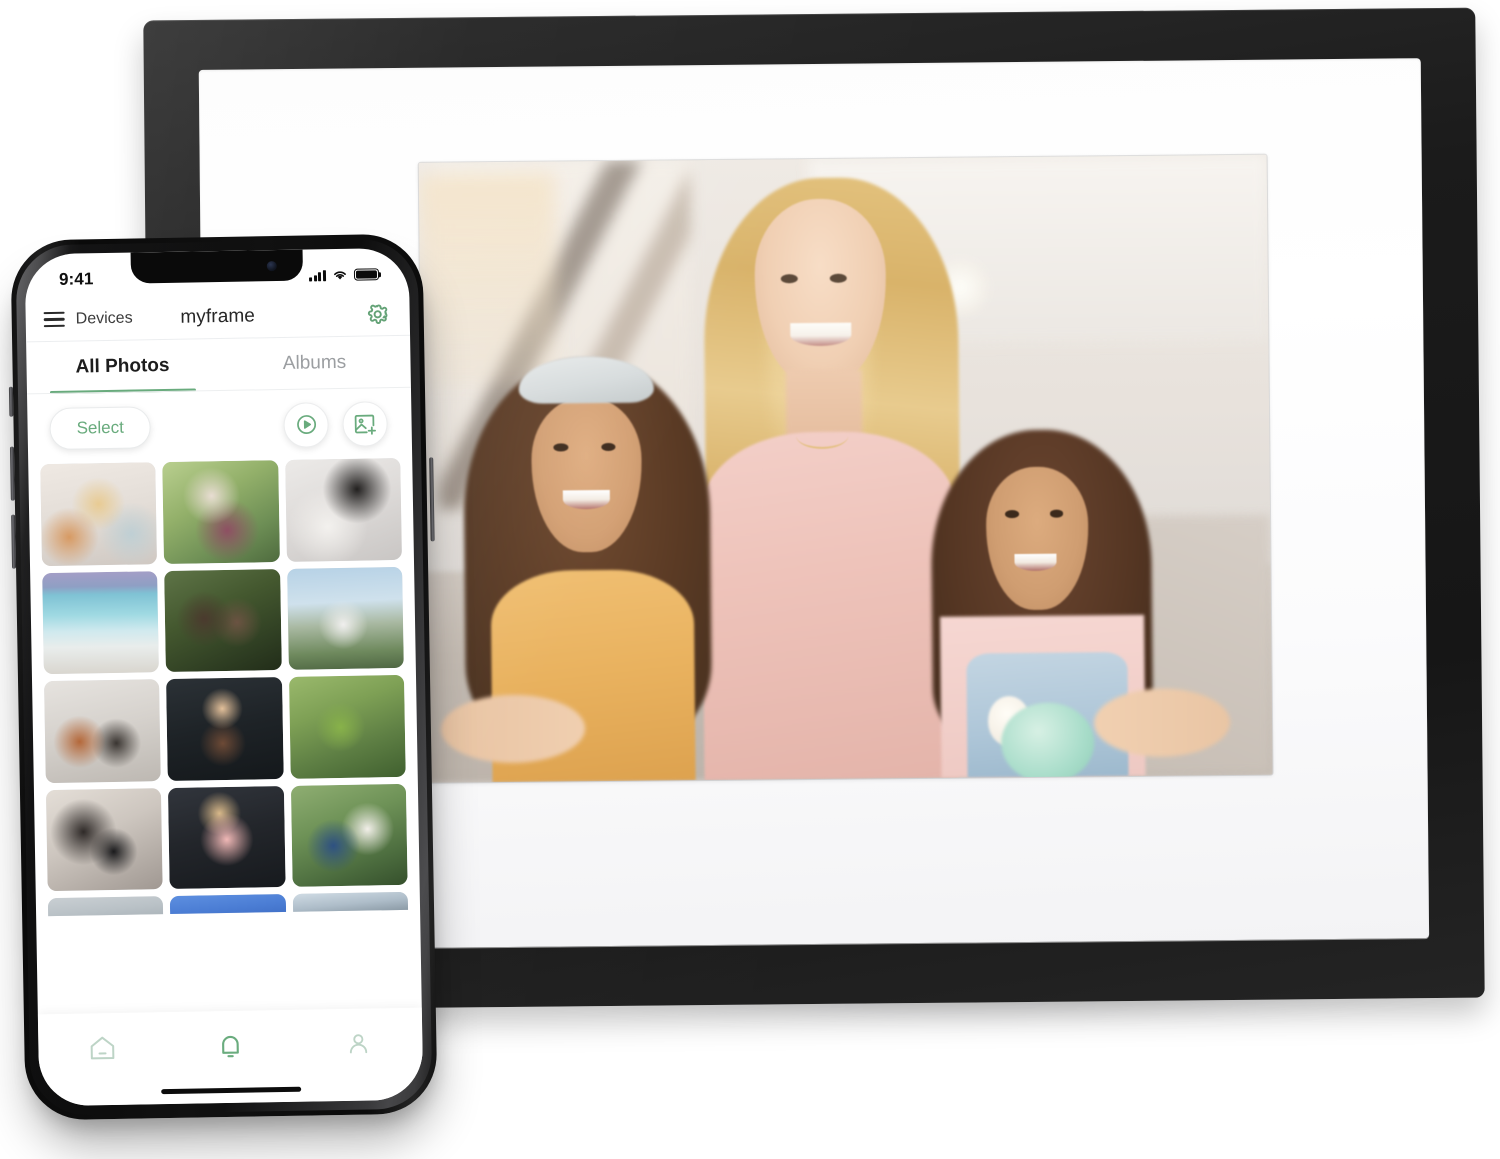 Image resolution: width=1500 pixels, height=1159 pixels. I want to click on mute-switch, so click(11, 401).